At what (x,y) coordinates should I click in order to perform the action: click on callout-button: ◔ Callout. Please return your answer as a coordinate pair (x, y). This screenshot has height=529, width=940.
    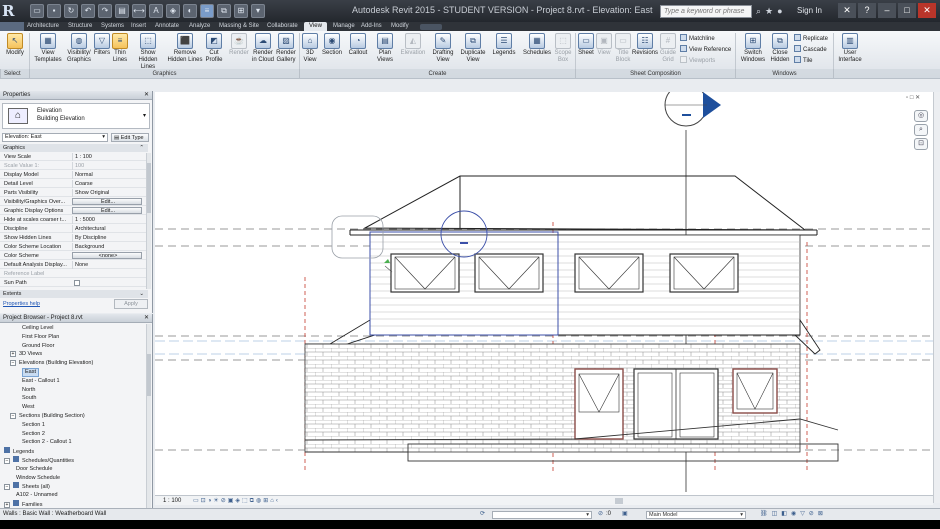
    Looking at the image, I should click on (358, 45).